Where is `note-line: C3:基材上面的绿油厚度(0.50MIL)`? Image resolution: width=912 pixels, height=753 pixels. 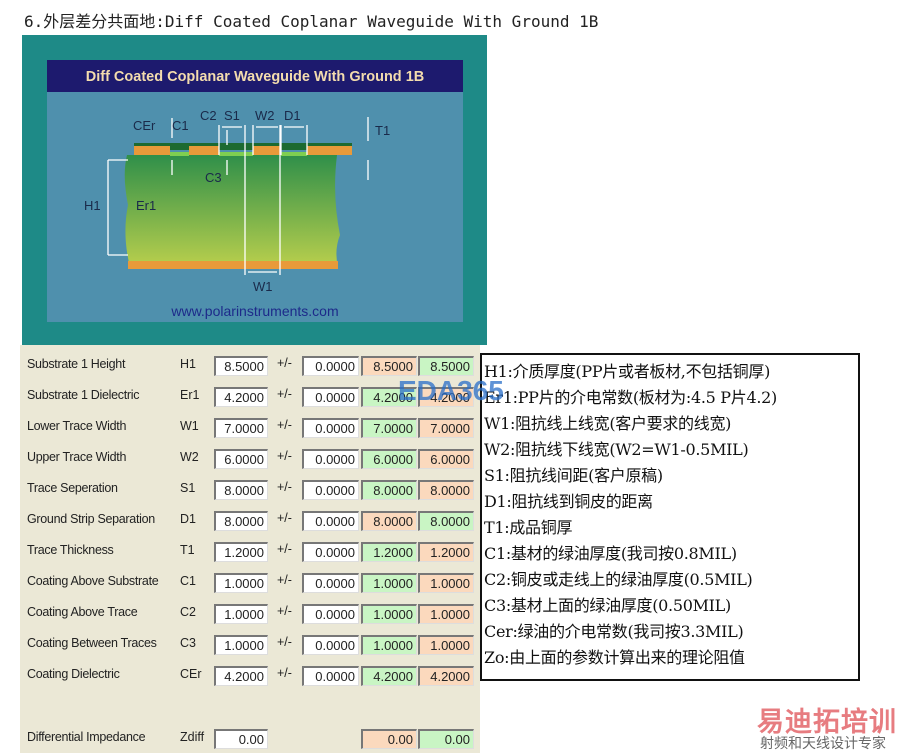 note-line: C3:基材上面的绿油厚度(0.50MIL) is located at coordinates (607, 605).